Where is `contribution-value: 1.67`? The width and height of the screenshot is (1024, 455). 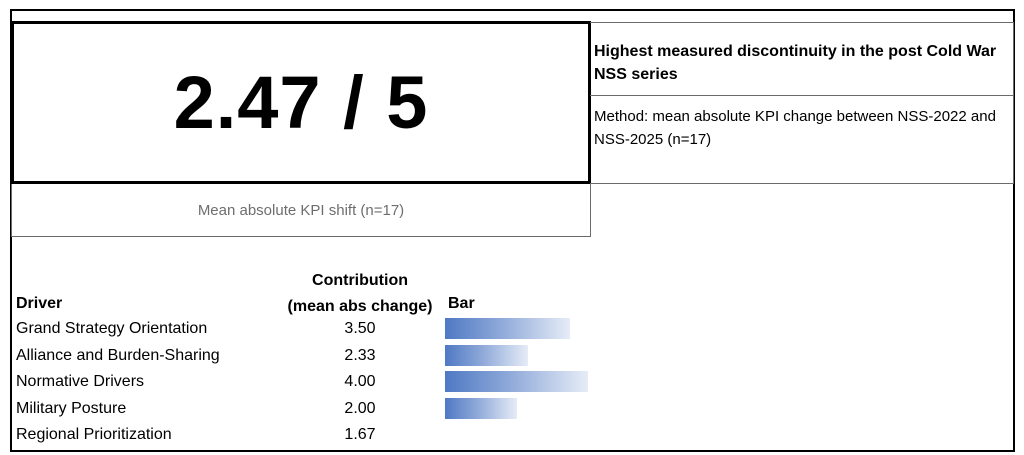 contribution-value: 1.67 is located at coordinates (360, 434).